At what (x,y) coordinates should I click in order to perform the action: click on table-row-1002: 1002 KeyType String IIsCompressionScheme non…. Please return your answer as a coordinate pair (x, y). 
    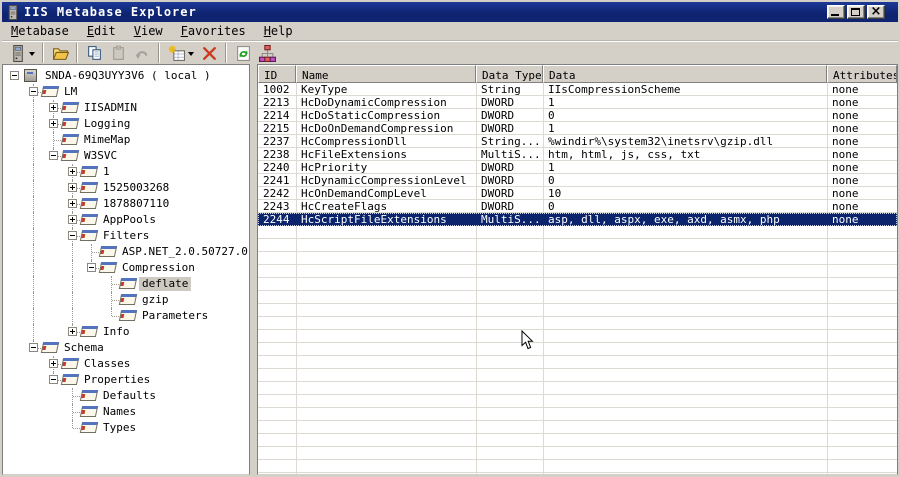
    Looking at the image, I should click on (577, 89).